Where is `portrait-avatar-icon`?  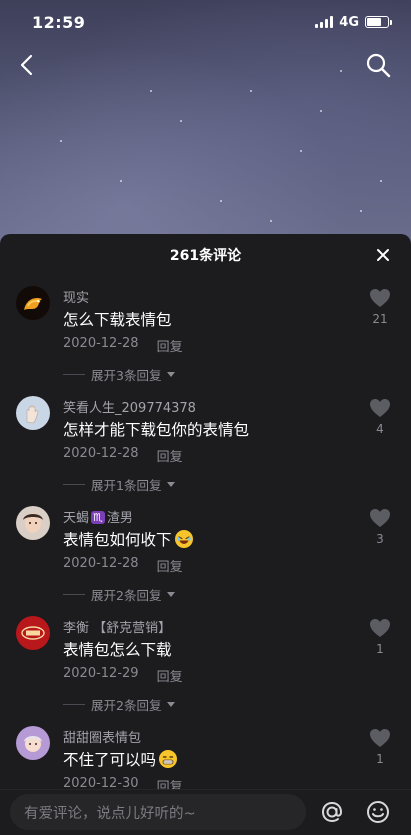 portrait-avatar-icon is located at coordinates (33, 523).